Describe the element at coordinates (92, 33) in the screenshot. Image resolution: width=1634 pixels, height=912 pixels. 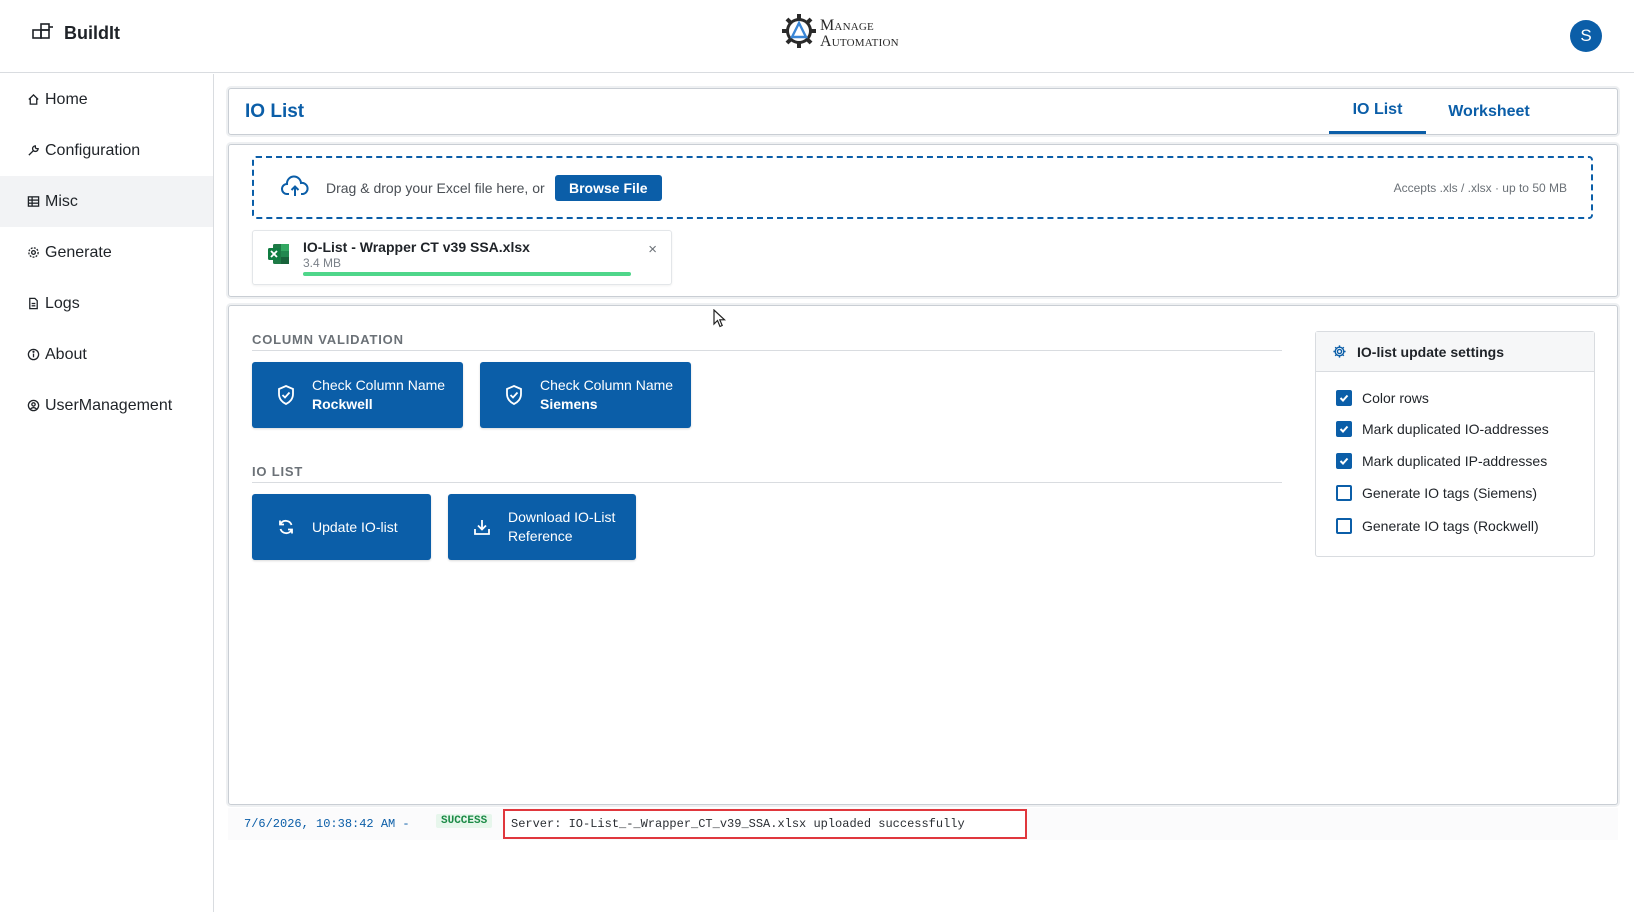
I see `app-name: BuildIt` at that location.